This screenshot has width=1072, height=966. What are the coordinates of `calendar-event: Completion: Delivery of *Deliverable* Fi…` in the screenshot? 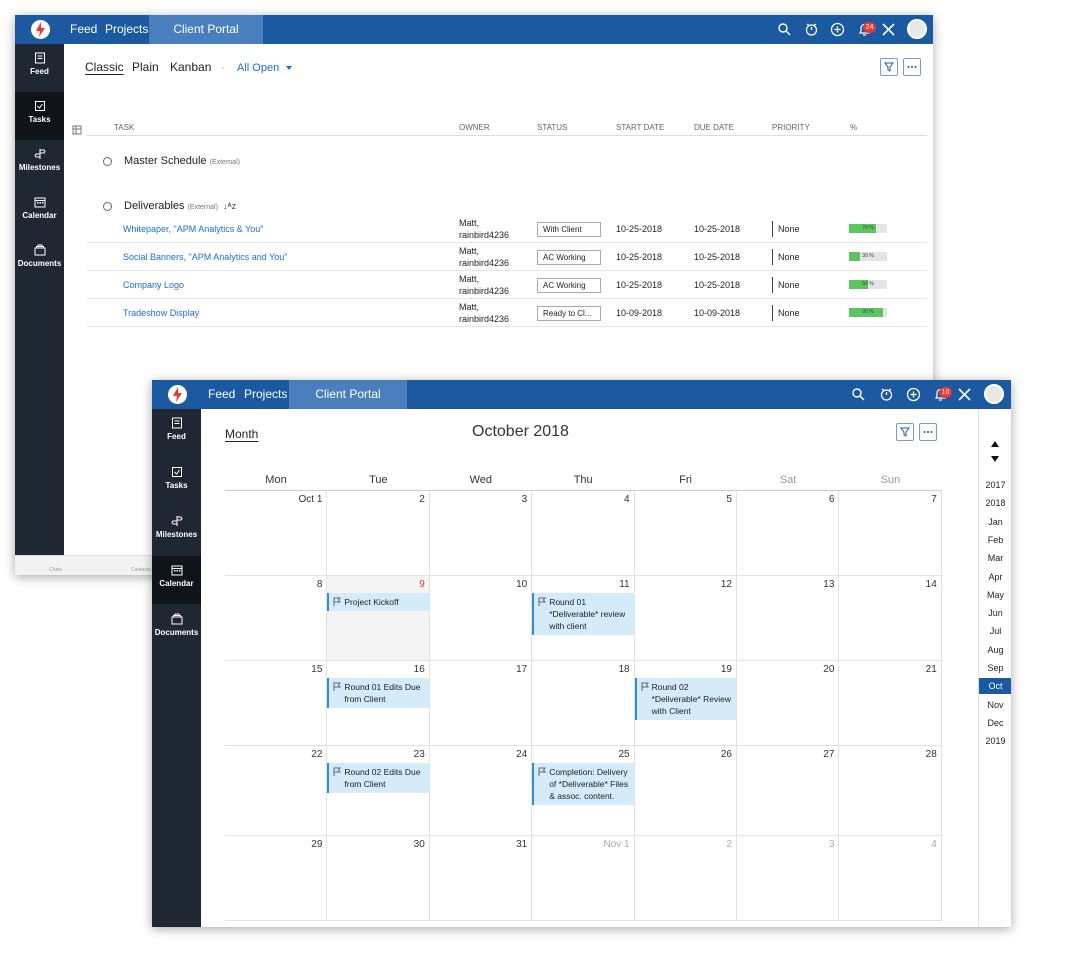 It's located at (583, 784).